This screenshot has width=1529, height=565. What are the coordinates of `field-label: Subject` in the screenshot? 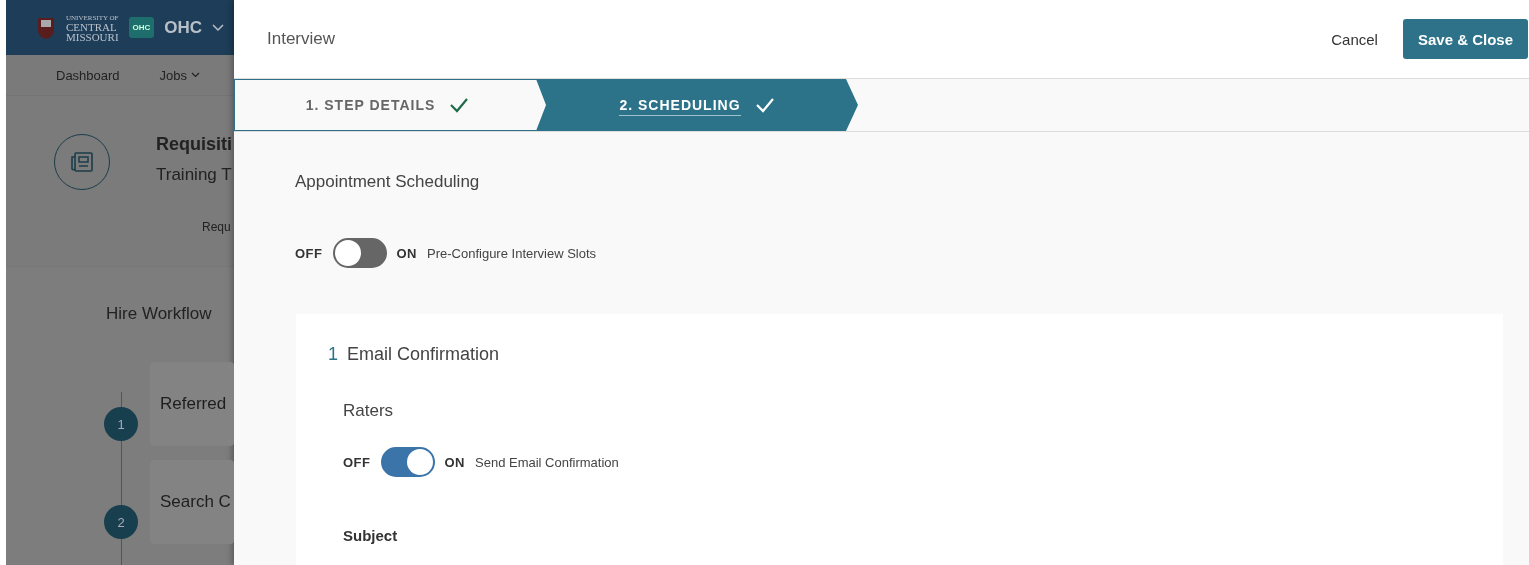 It's located at (371, 535).